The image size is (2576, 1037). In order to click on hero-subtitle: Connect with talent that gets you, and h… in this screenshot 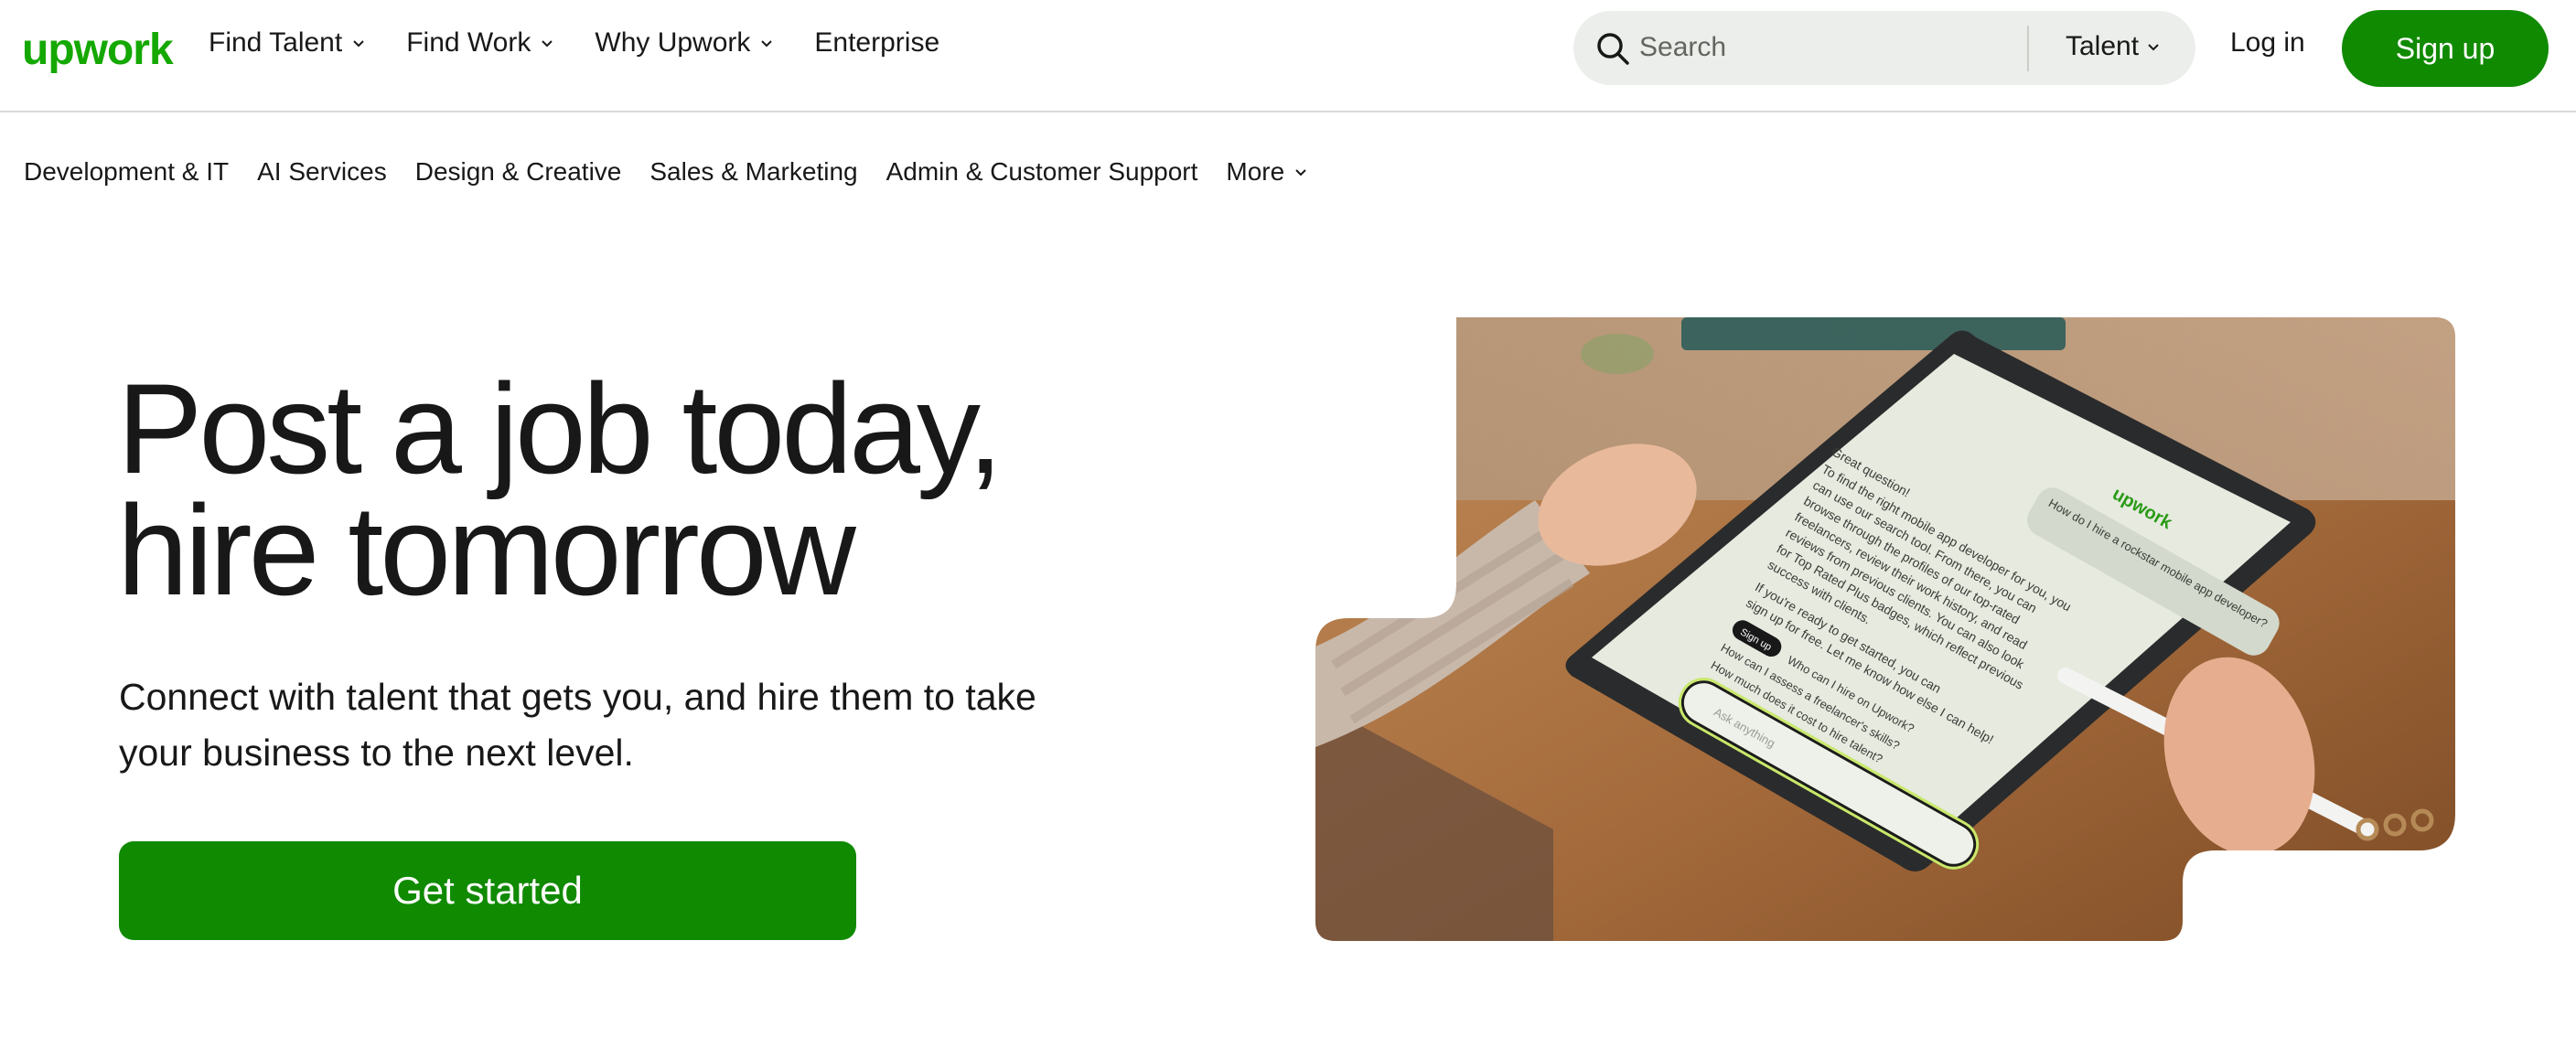, I will do `click(577, 725)`.